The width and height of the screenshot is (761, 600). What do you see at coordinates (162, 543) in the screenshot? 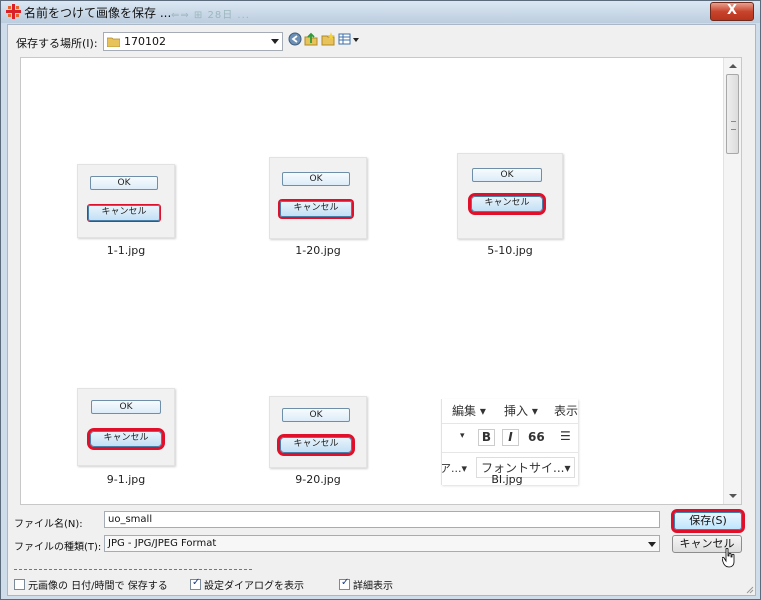
I see `filetype-value: JPG - JPG/JPEG Format` at bounding box center [162, 543].